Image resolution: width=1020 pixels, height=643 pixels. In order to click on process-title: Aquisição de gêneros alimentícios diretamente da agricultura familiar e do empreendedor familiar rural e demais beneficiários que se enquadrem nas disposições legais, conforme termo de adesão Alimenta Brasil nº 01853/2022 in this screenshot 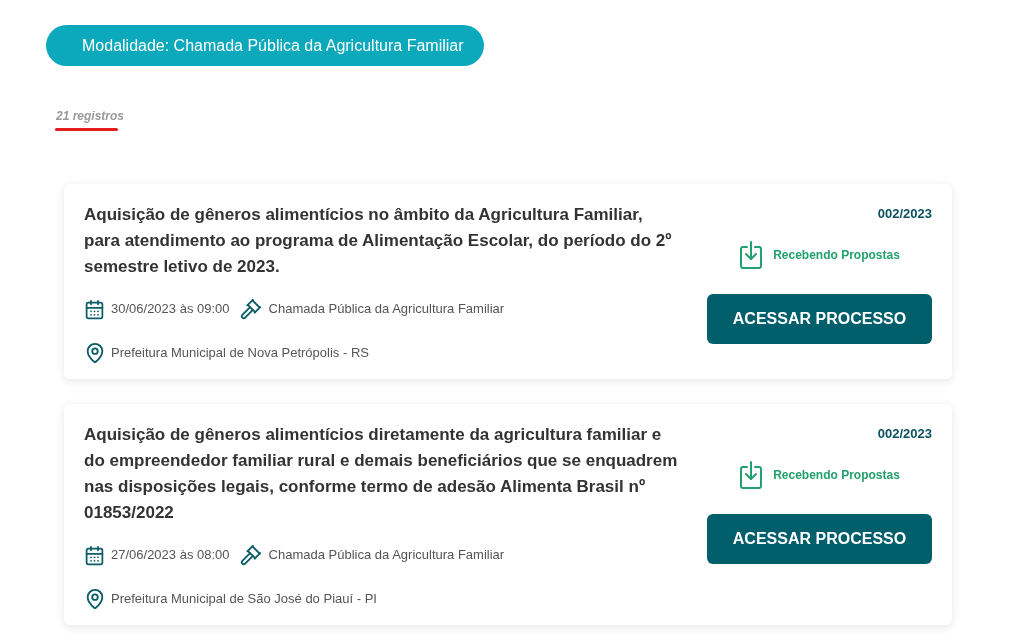, I will do `click(381, 474)`.